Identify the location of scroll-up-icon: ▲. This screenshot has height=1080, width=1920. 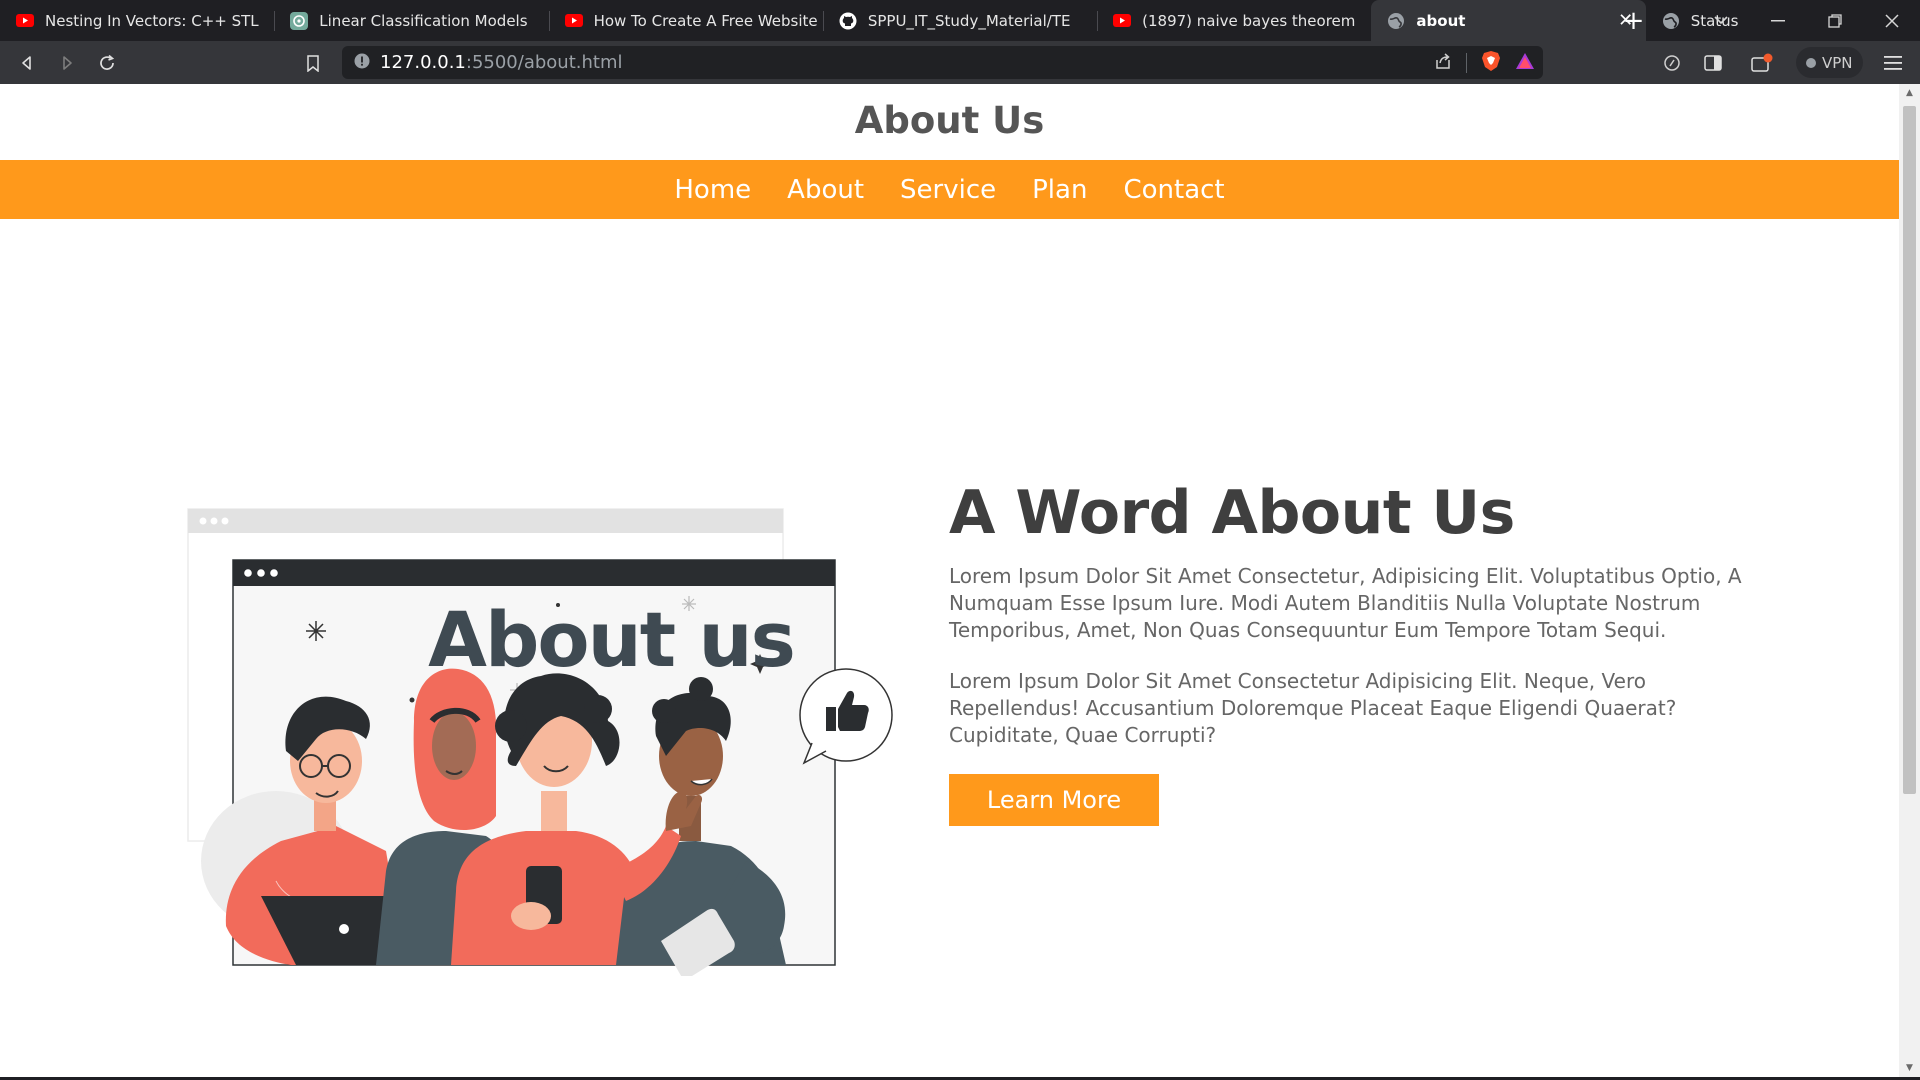
(1909, 93).